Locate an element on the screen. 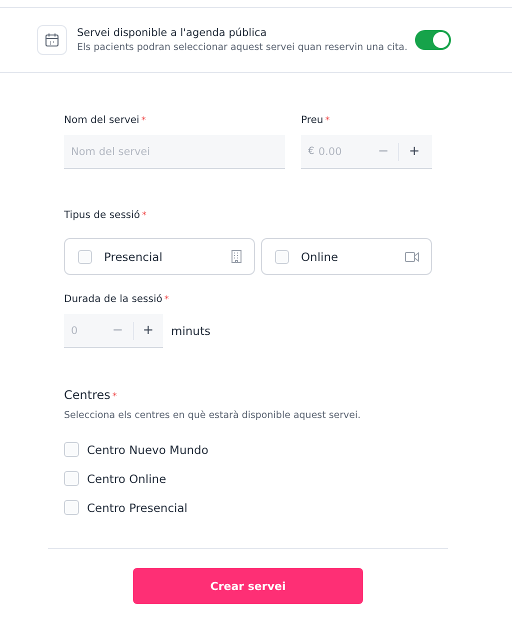  create-button: Crear servei is located at coordinates (248, 586).